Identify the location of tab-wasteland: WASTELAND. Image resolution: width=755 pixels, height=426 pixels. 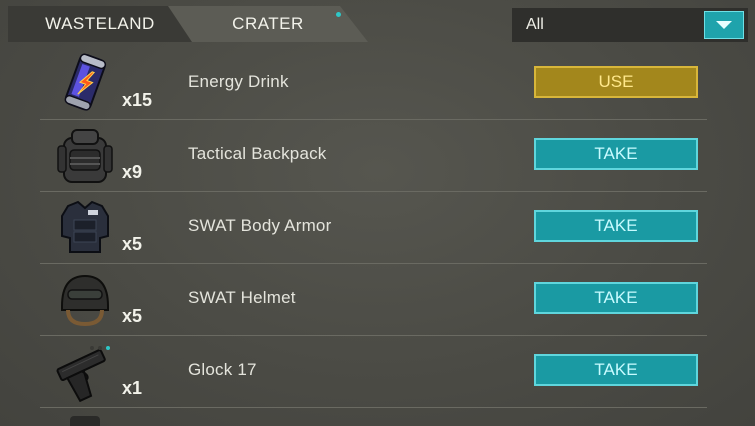
(100, 24).